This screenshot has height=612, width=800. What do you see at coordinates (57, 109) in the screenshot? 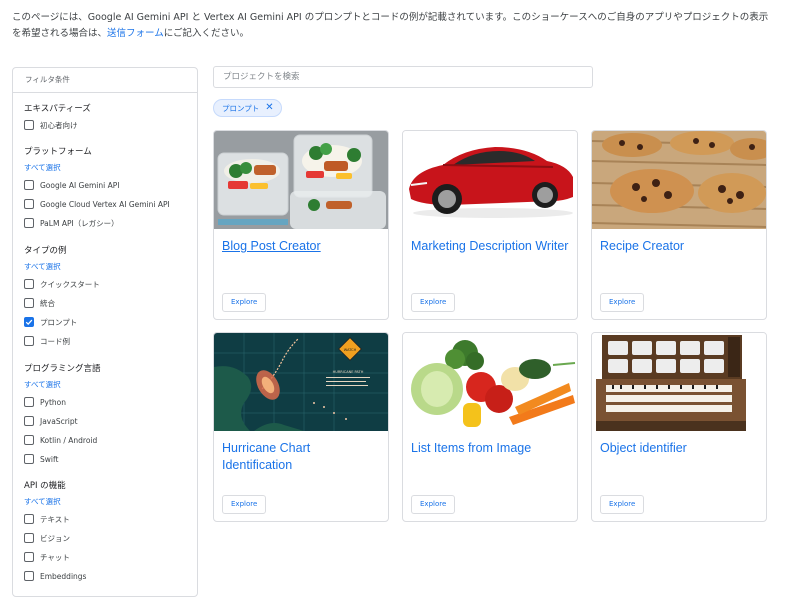
I see `filter-group-title-expertise: エキスパティーズ` at bounding box center [57, 109].